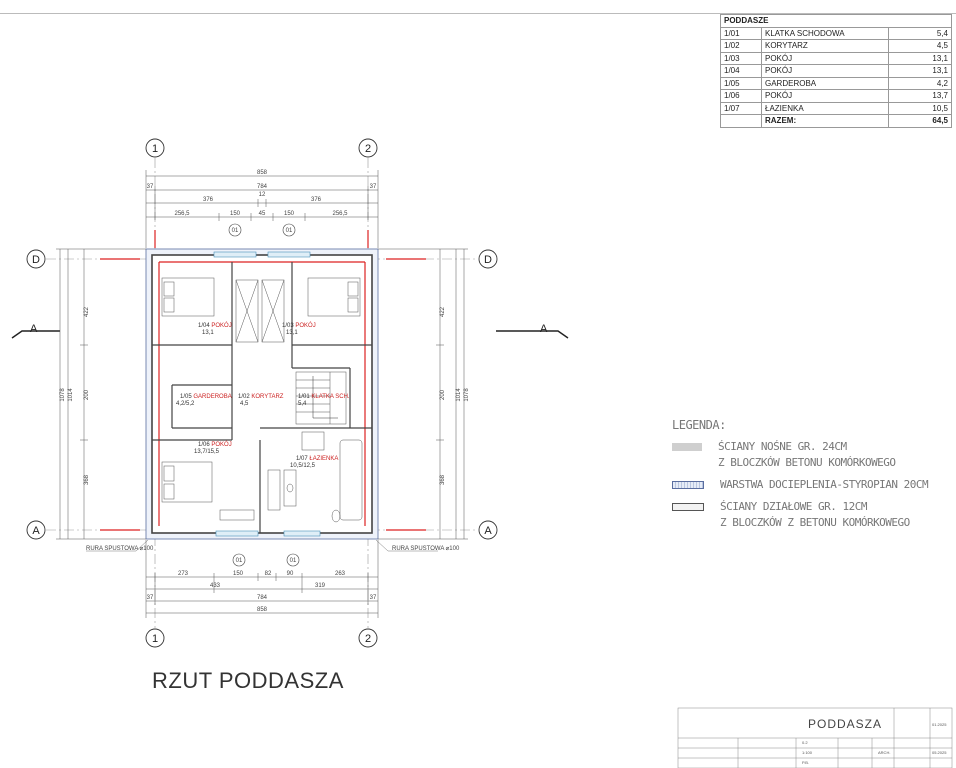 The image size is (956, 768). I want to click on room-label-1-02: 1/02 KORYTARZ, so click(261, 397).